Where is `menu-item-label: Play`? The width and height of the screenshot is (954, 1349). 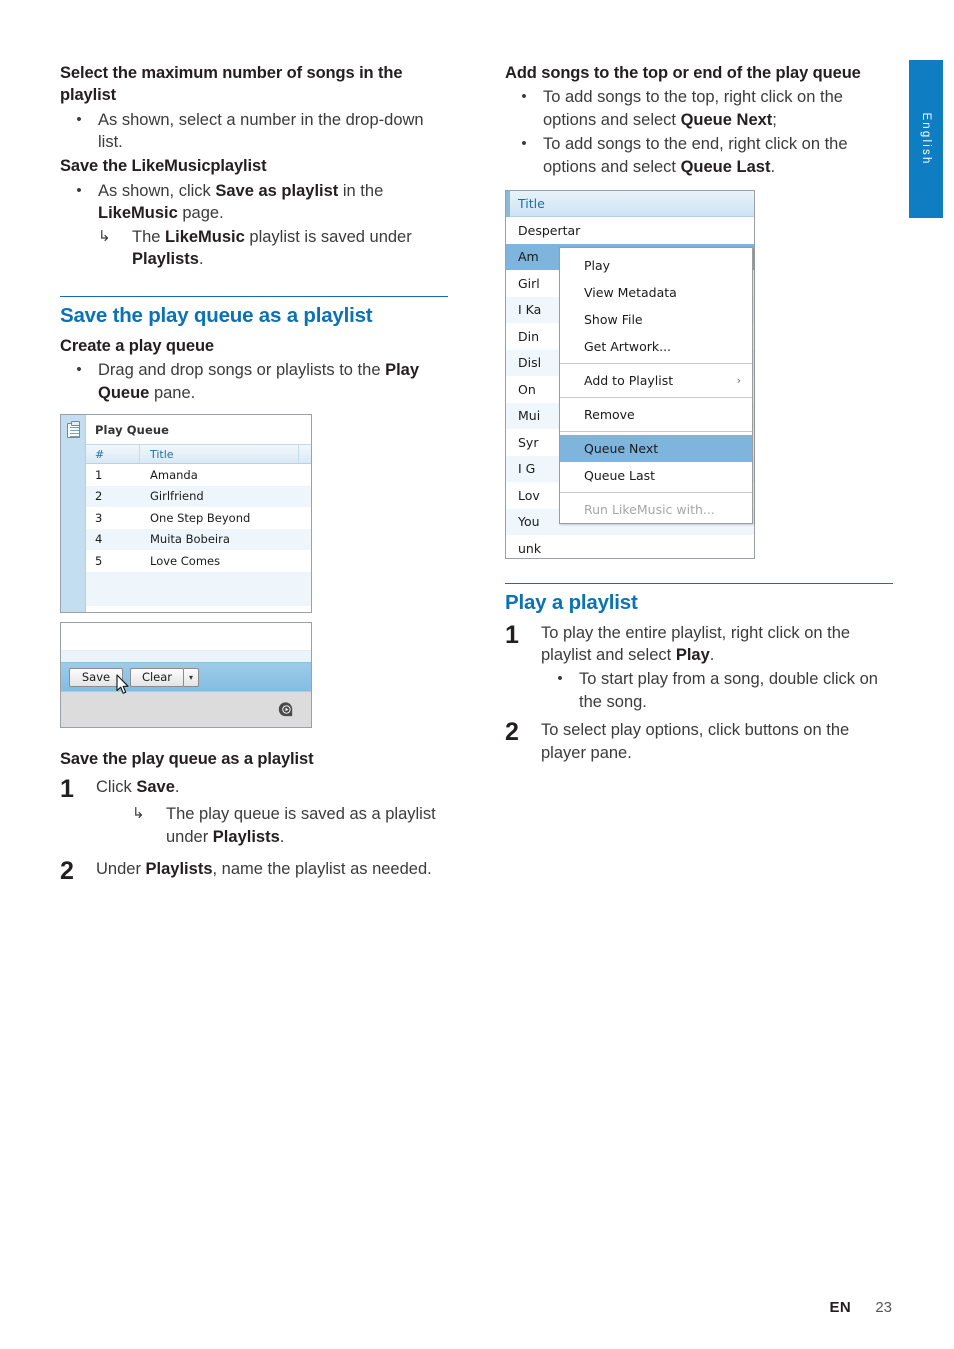 menu-item-label: Play is located at coordinates (597, 266).